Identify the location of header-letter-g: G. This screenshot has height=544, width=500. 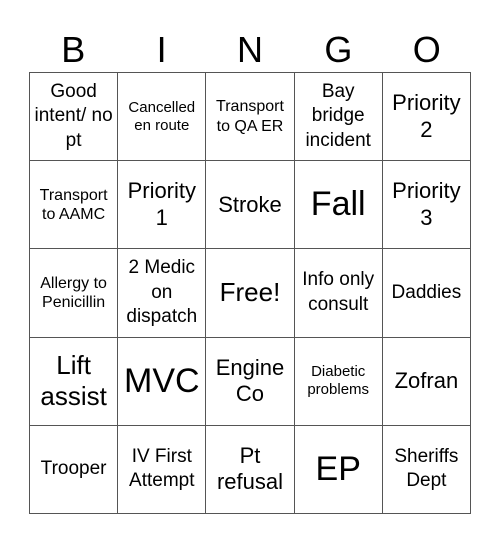
(338, 49).